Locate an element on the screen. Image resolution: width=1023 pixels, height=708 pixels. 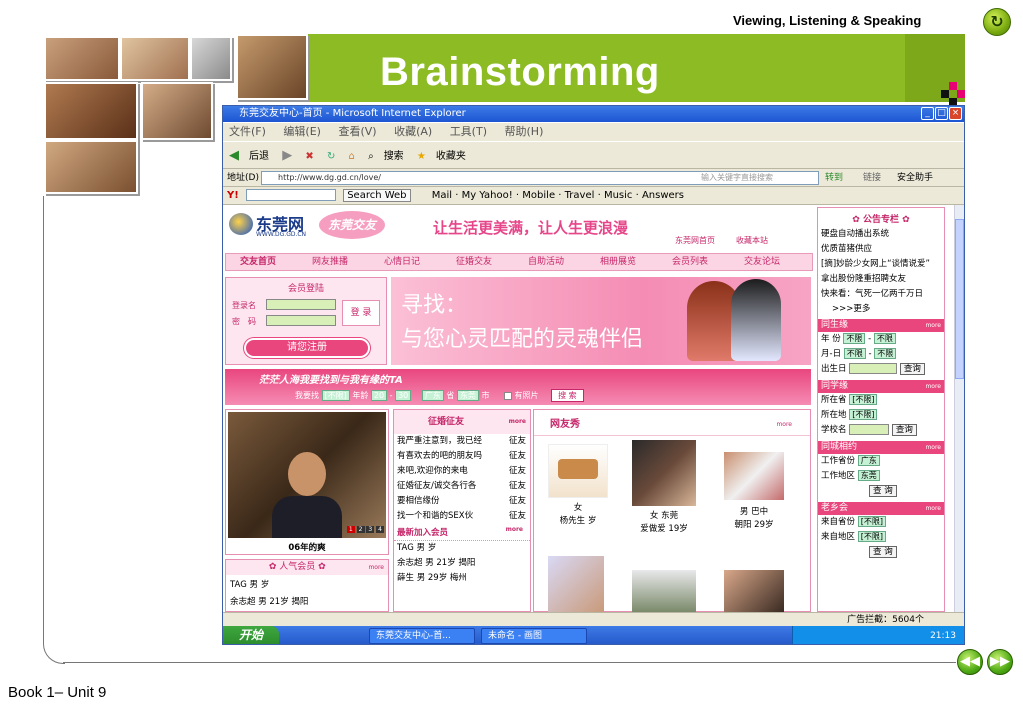
link-home: 东莞网首页 is located at coordinates (695, 240).